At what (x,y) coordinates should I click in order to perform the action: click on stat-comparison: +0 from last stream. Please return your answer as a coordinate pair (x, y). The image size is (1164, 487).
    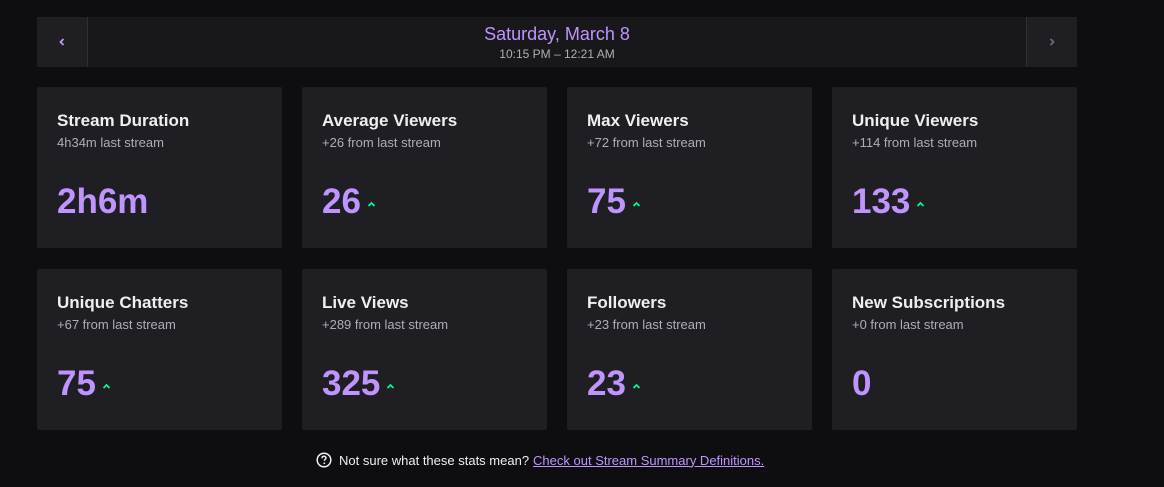
    Looking at the image, I should click on (908, 324).